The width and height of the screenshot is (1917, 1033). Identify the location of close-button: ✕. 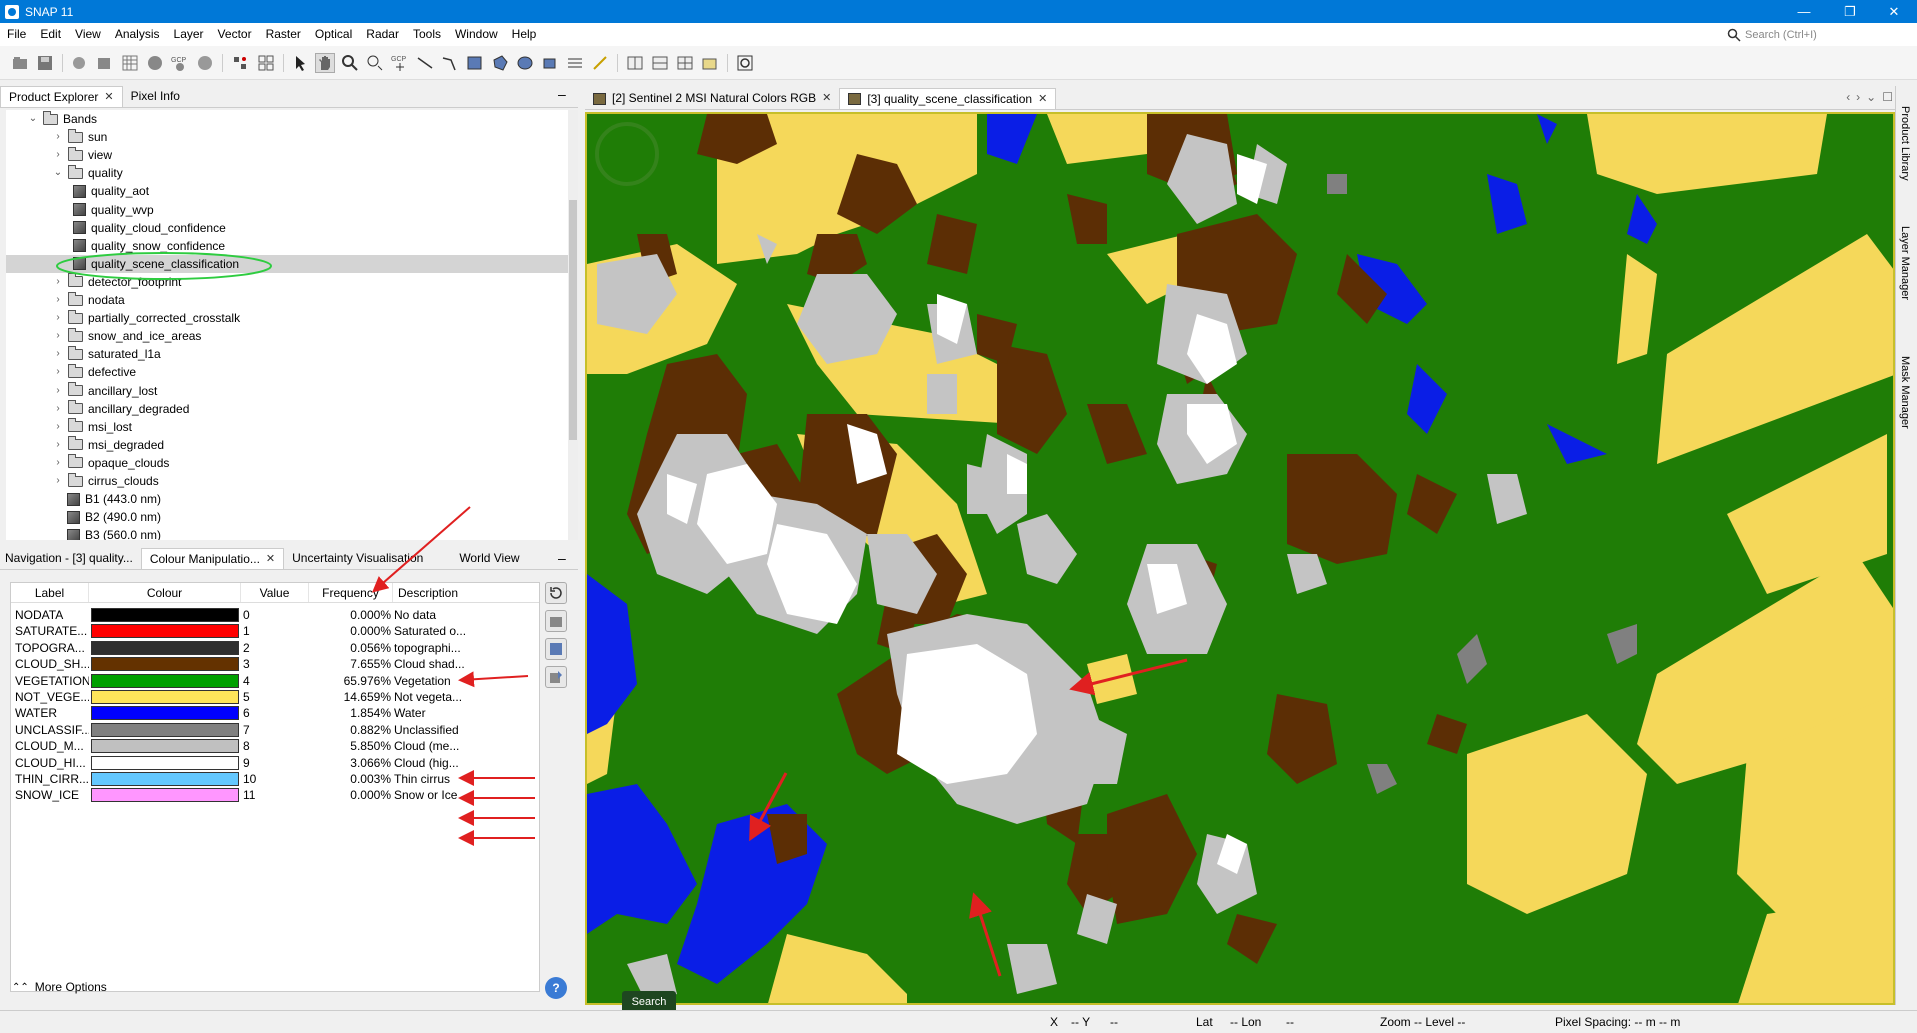
(1894, 11).